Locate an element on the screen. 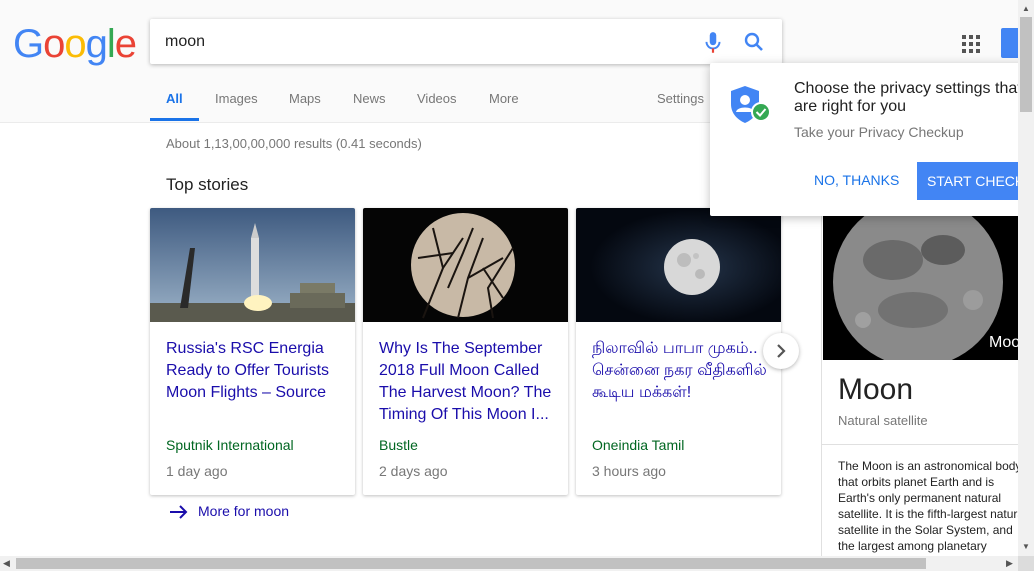  chevron-right-icon is located at coordinates (781, 351).